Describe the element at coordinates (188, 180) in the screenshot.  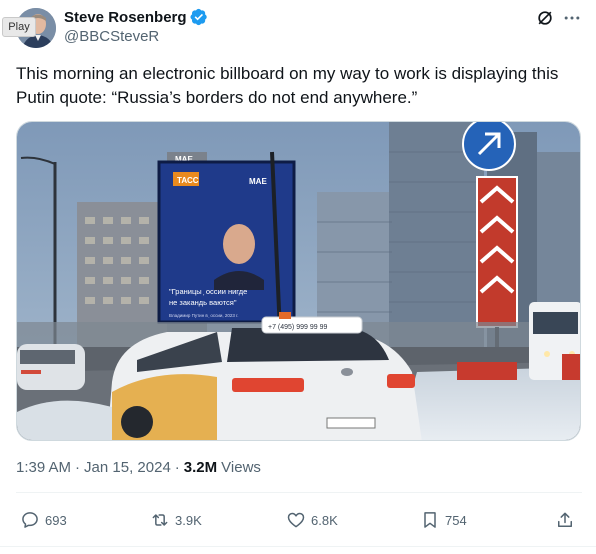
I see `billboard-brand-left: ТАСС` at that location.